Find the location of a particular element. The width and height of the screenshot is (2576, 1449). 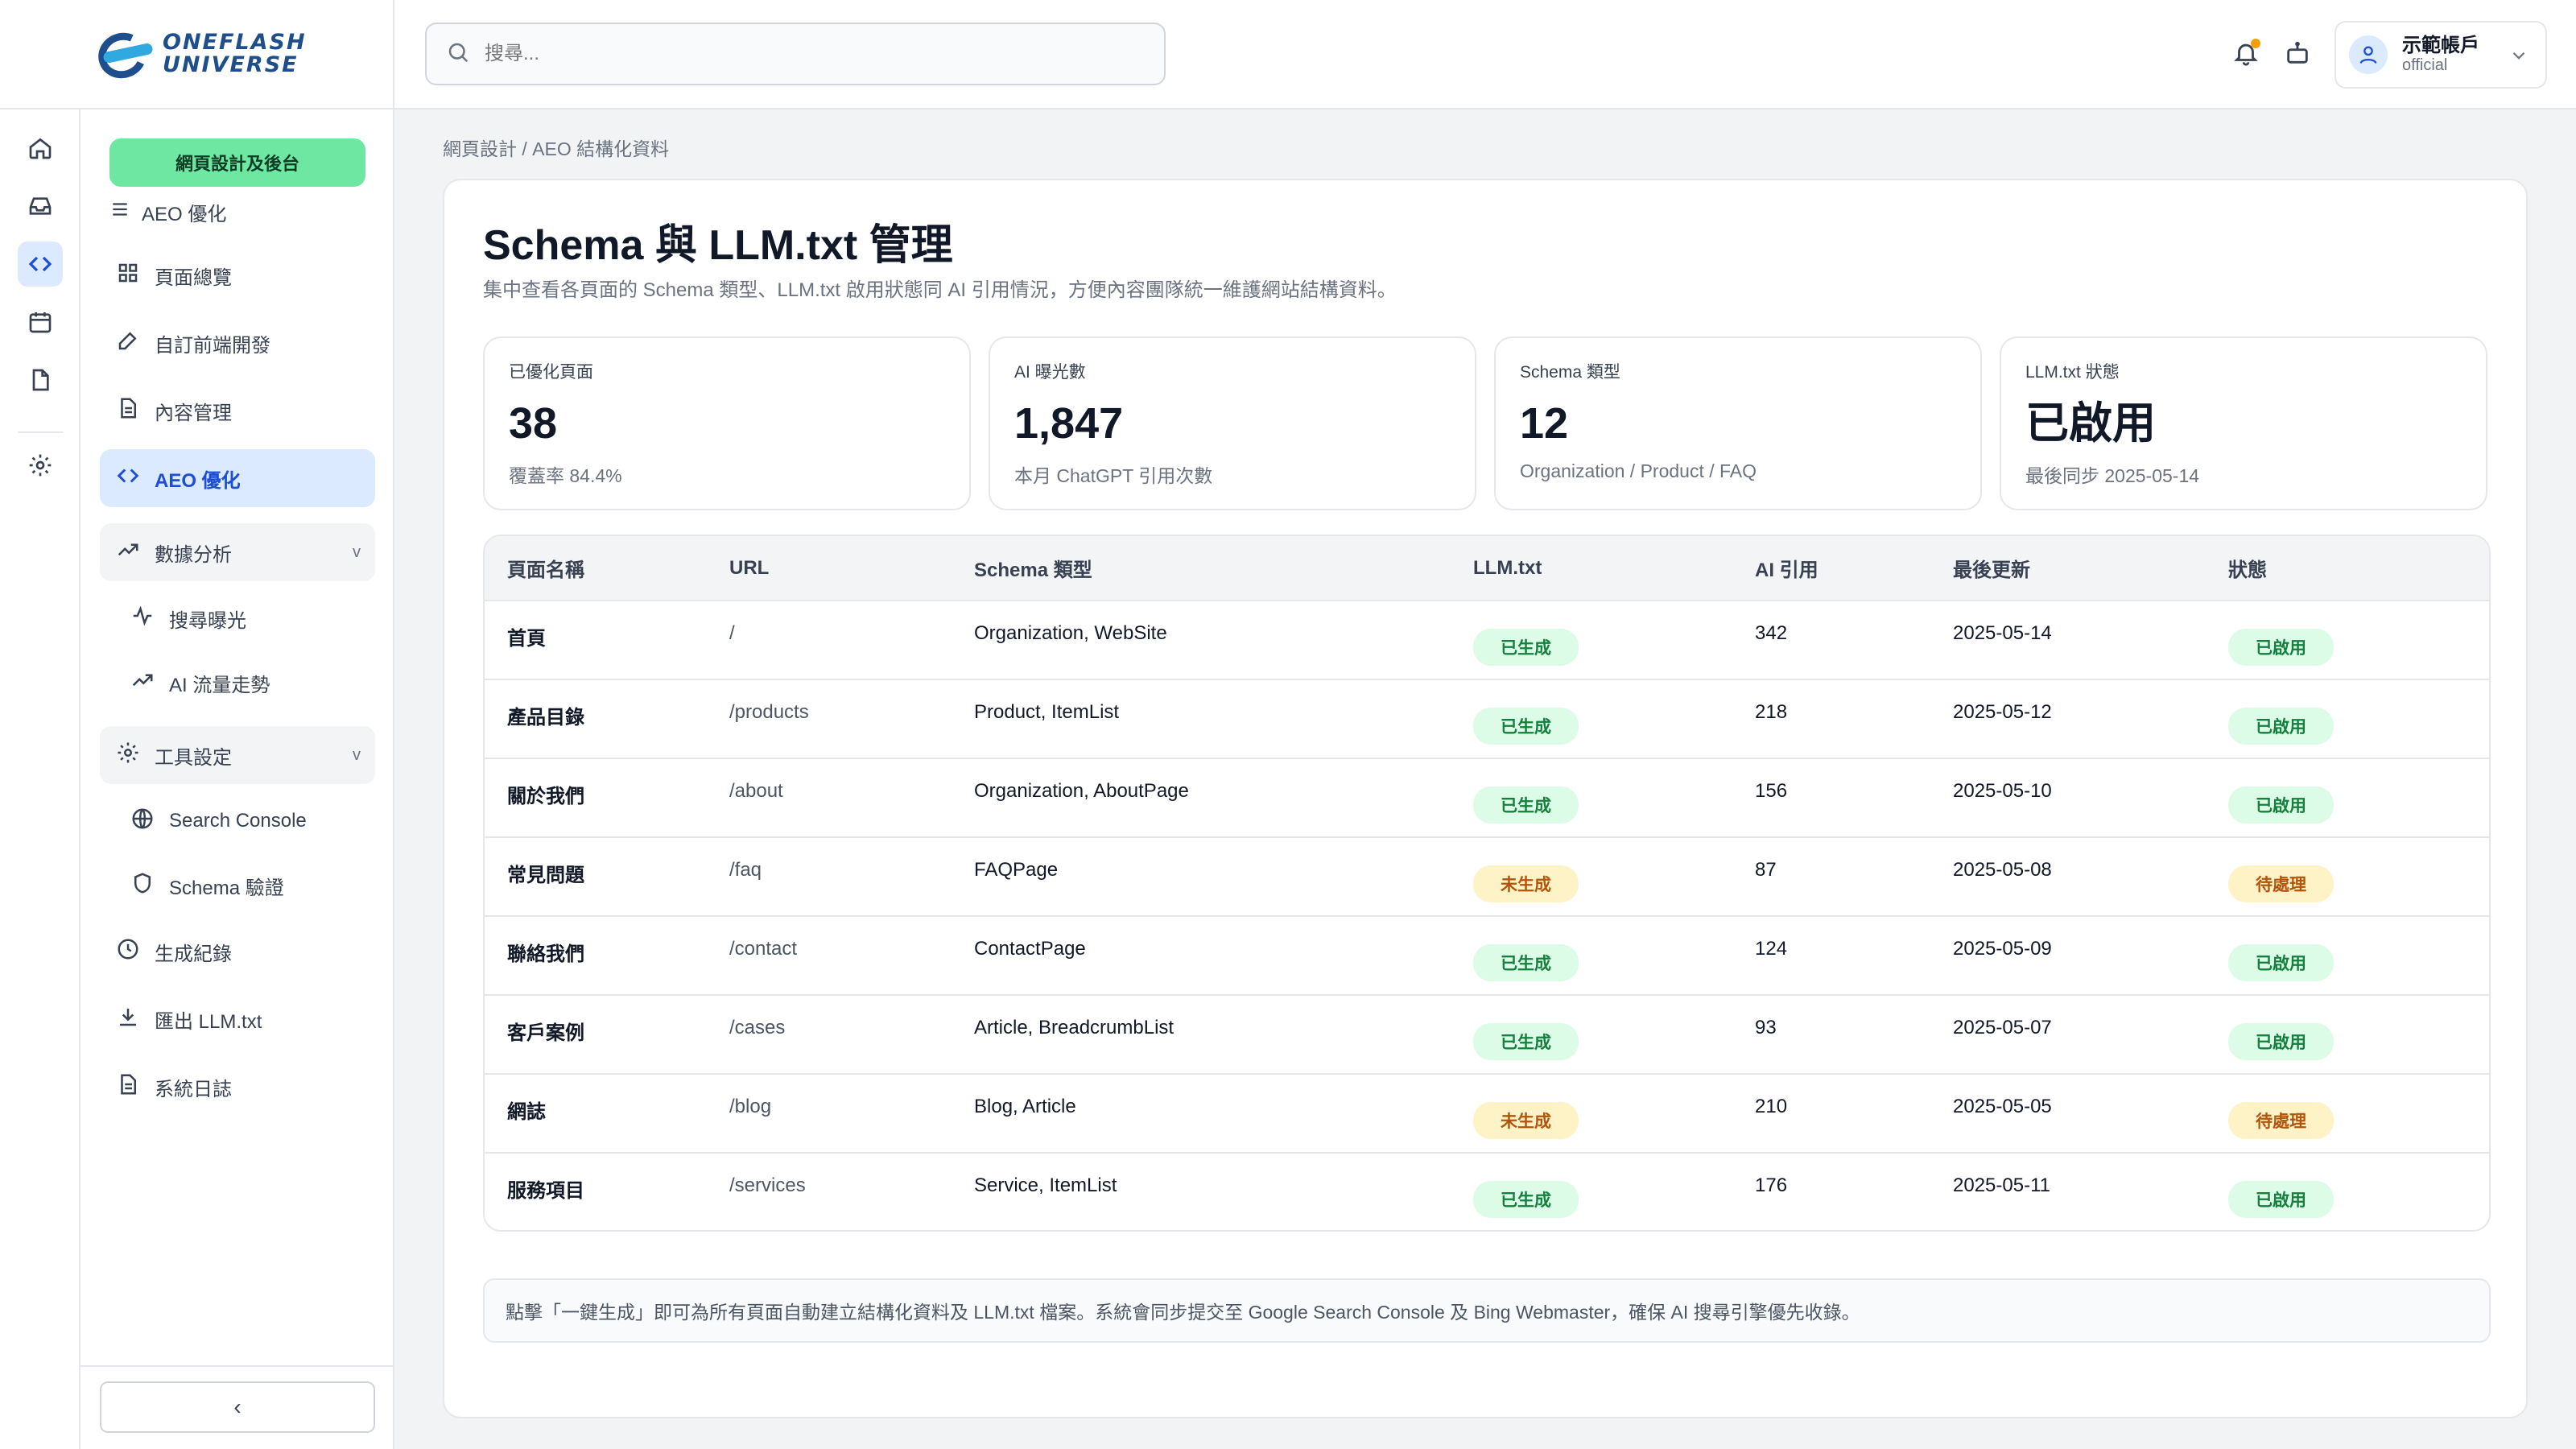

search-input is located at coordinates (807, 54).